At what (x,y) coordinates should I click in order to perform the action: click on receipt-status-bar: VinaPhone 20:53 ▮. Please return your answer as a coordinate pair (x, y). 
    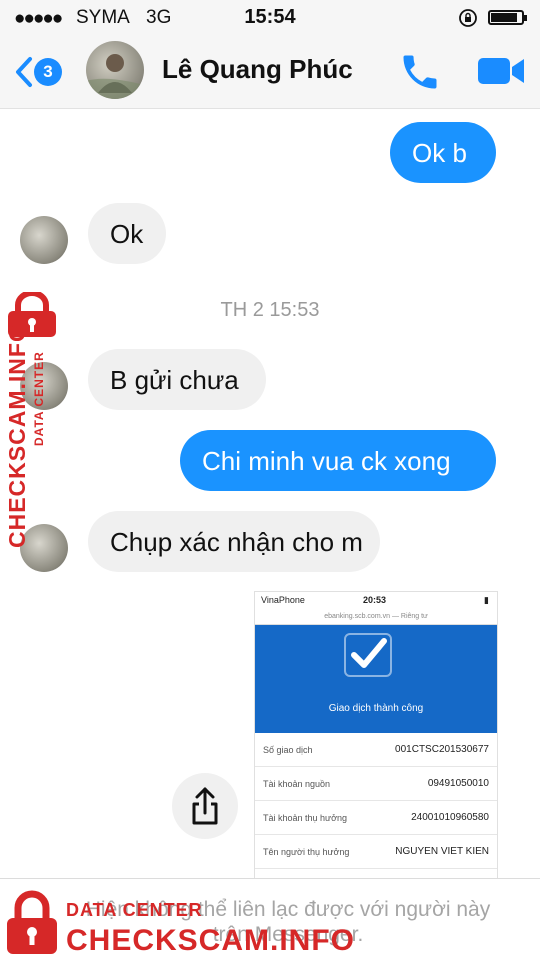
    Looking at the image, I should click on (376, 601).